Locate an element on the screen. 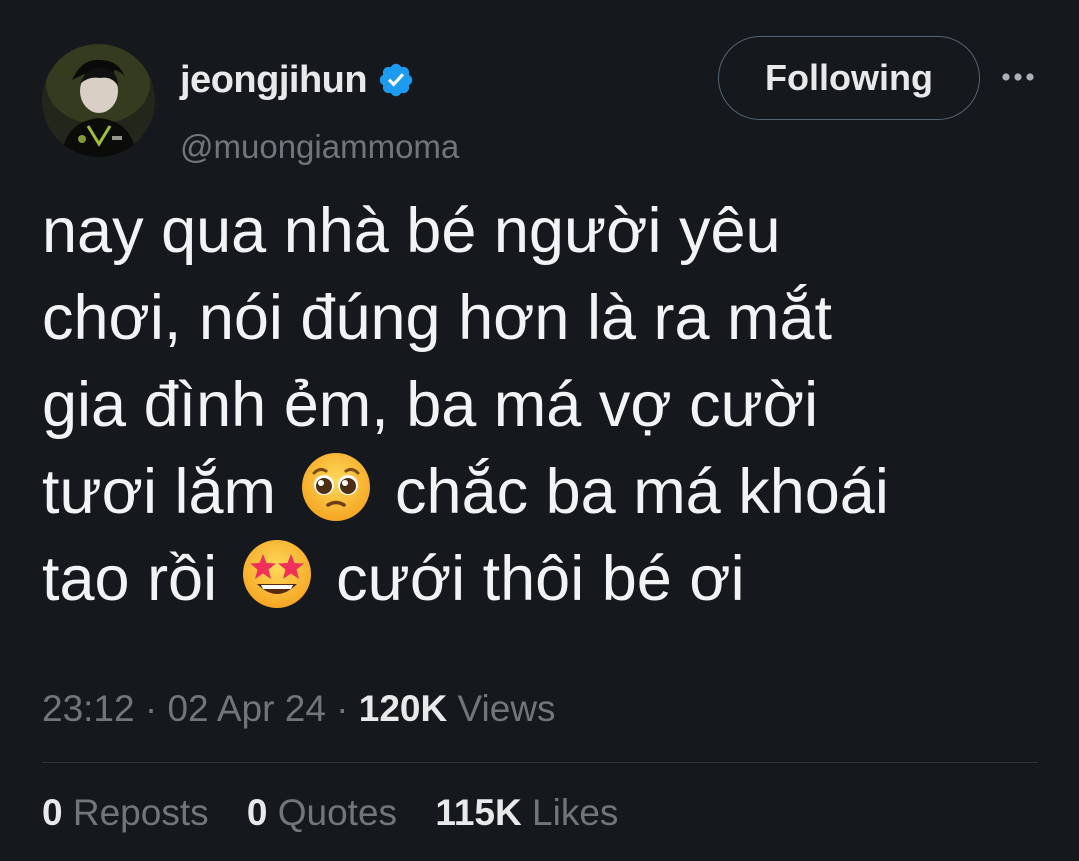  tweet-date: 02 Apr 24 is located at coordinates (246, 708).